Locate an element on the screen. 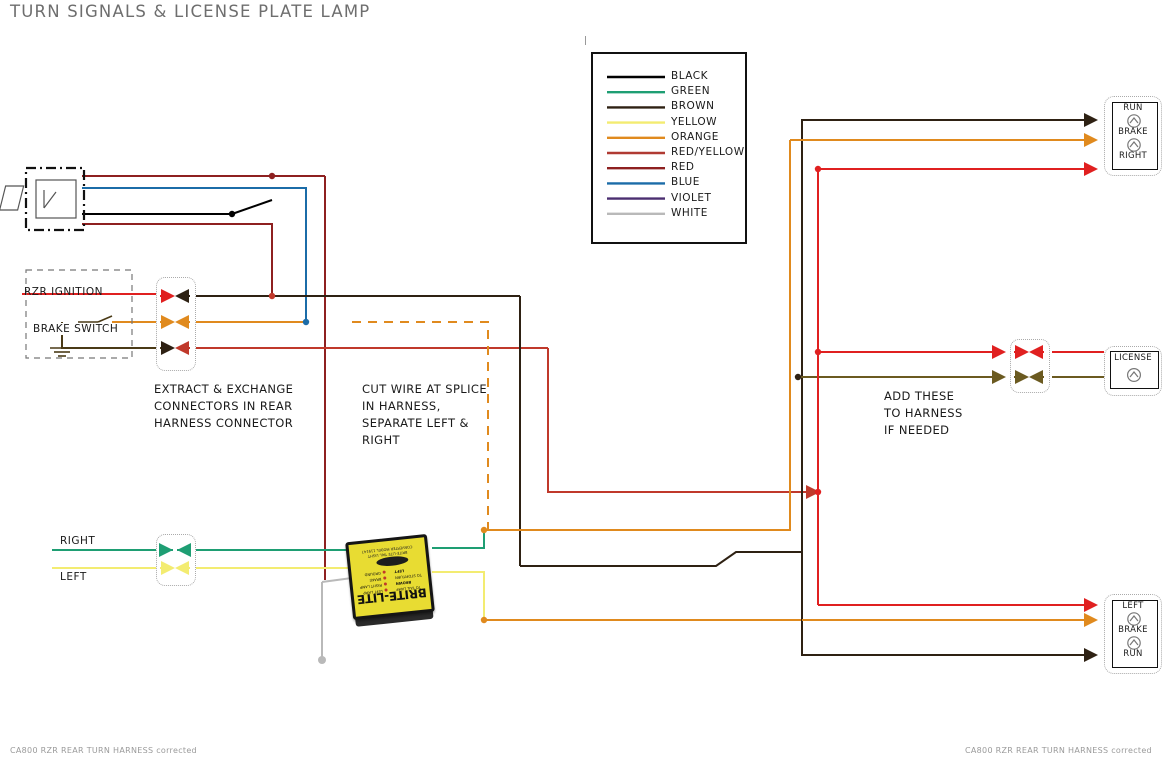  module-oval-logo is located at coordinates (392, 561).